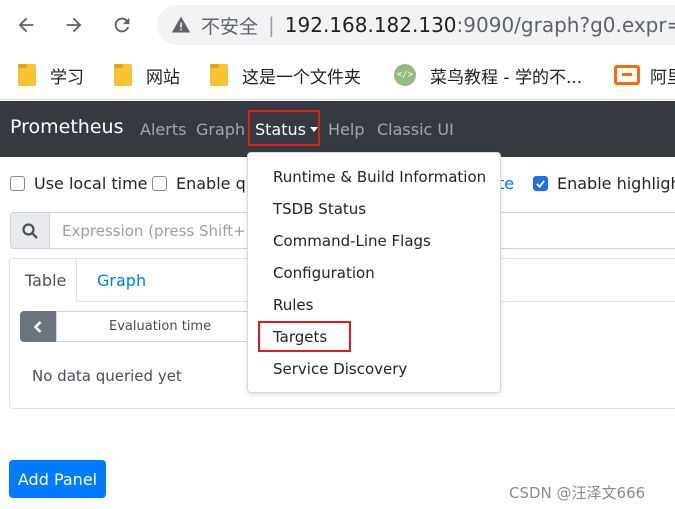 Image resolution: width=675 pixels, height=509 pixels. I want to click on menu-item-runtime-build-info: Runtime & Build Information, so click(374, 177).